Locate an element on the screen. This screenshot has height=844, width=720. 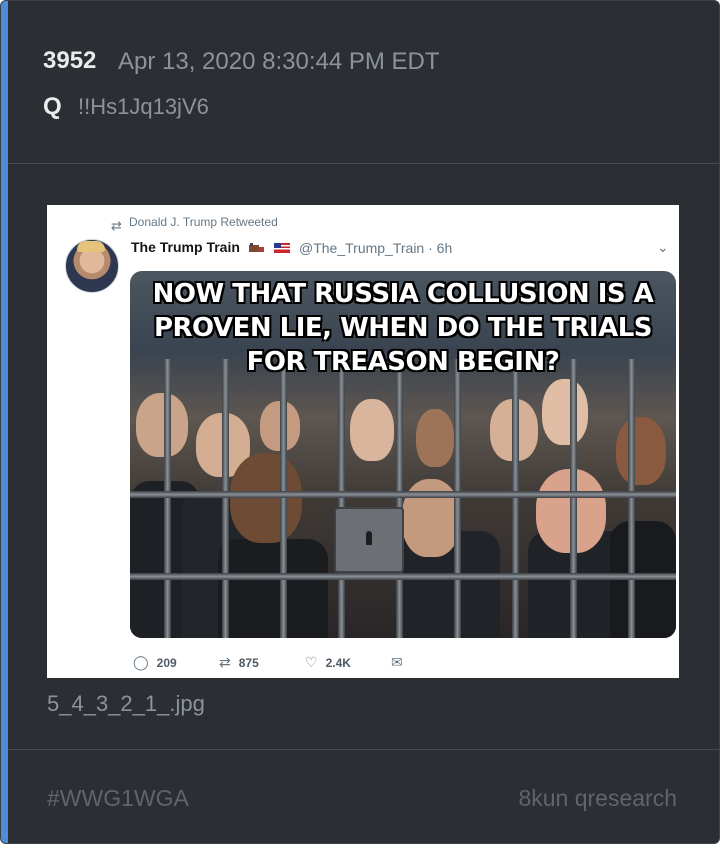
footer-divider is located at coordinates (363, 749).